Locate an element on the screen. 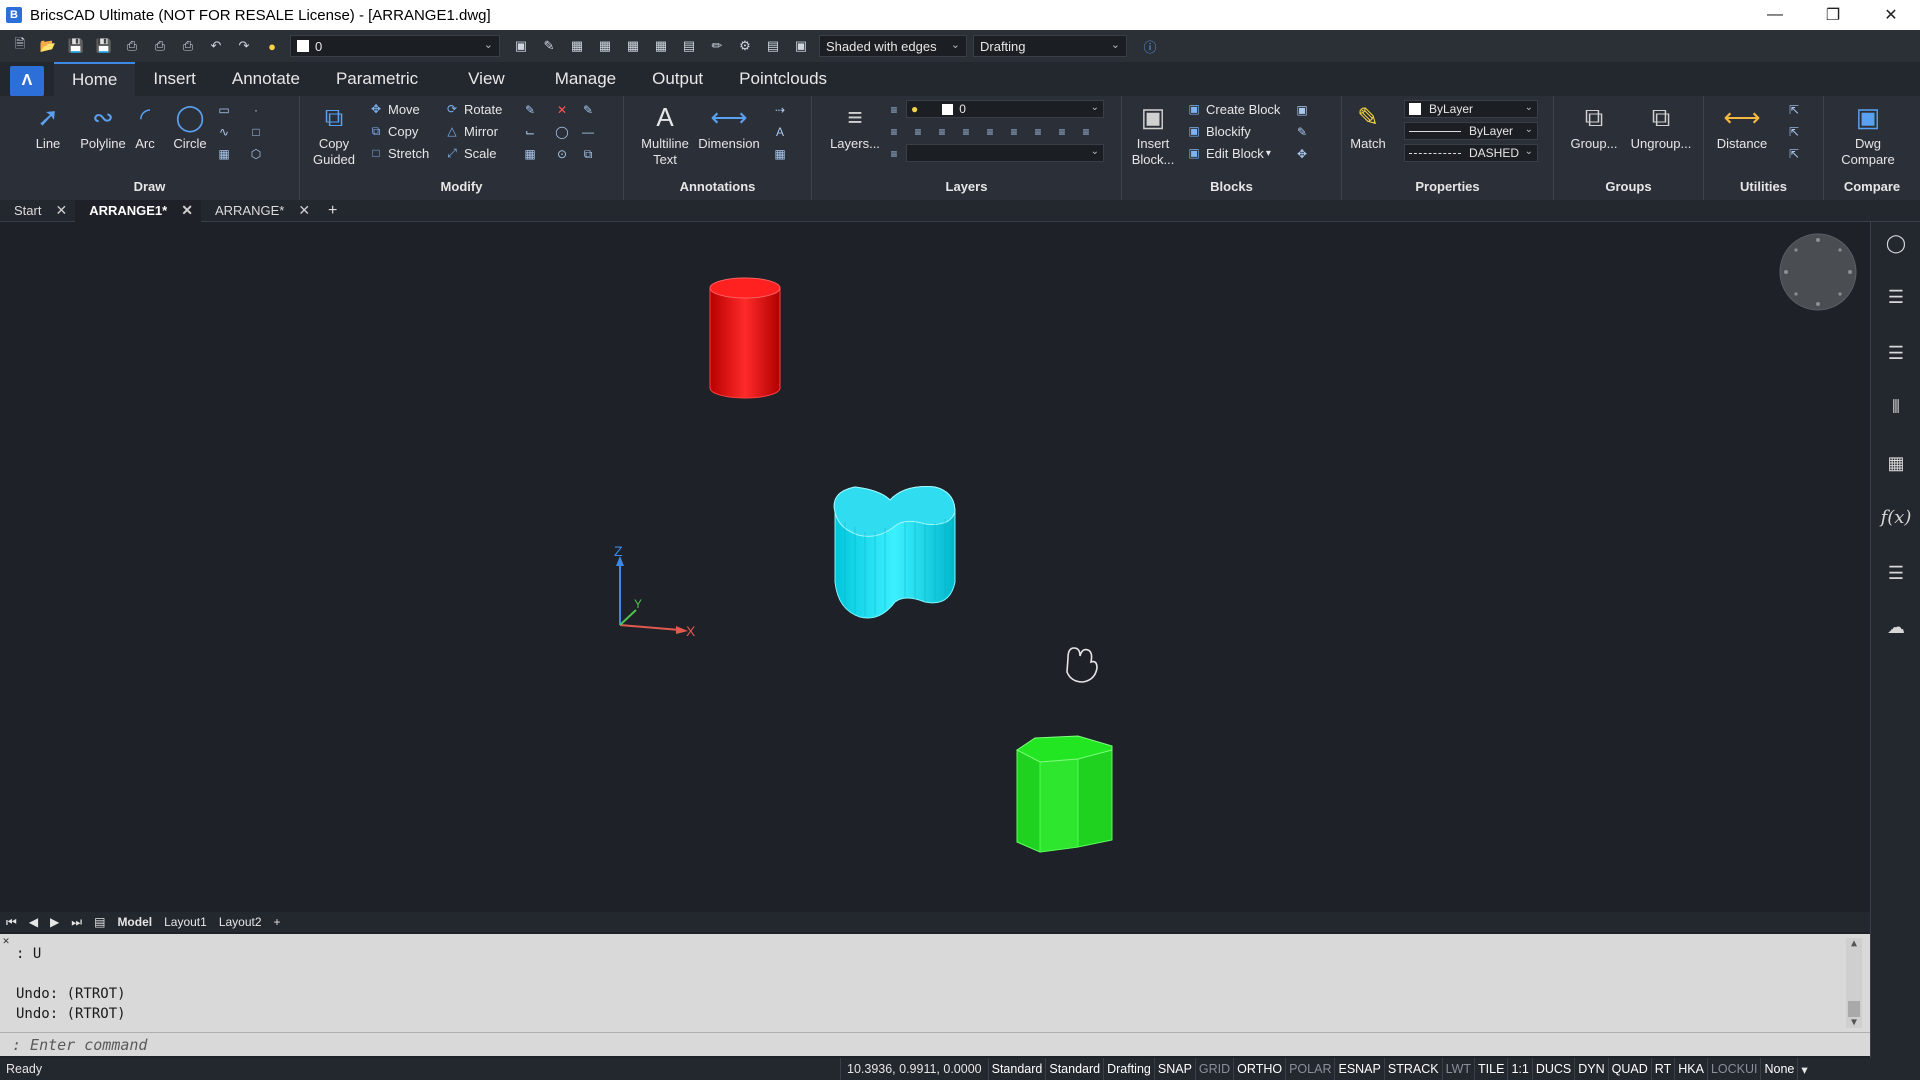 The width and height of the screenshot is (1920, 1080). lightbulb-tips-icon: ◯ is located at coordinates (1896, 243).